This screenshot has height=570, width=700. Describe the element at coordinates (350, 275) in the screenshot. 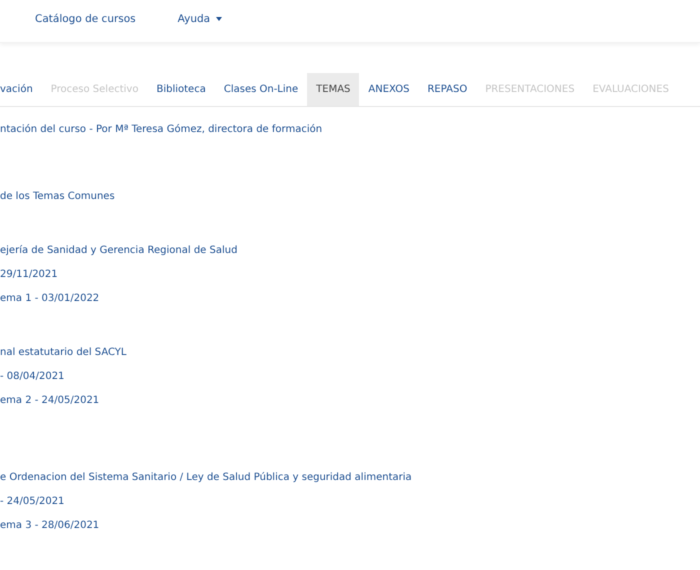

I see `course-link: 29/11/2021` at that location.